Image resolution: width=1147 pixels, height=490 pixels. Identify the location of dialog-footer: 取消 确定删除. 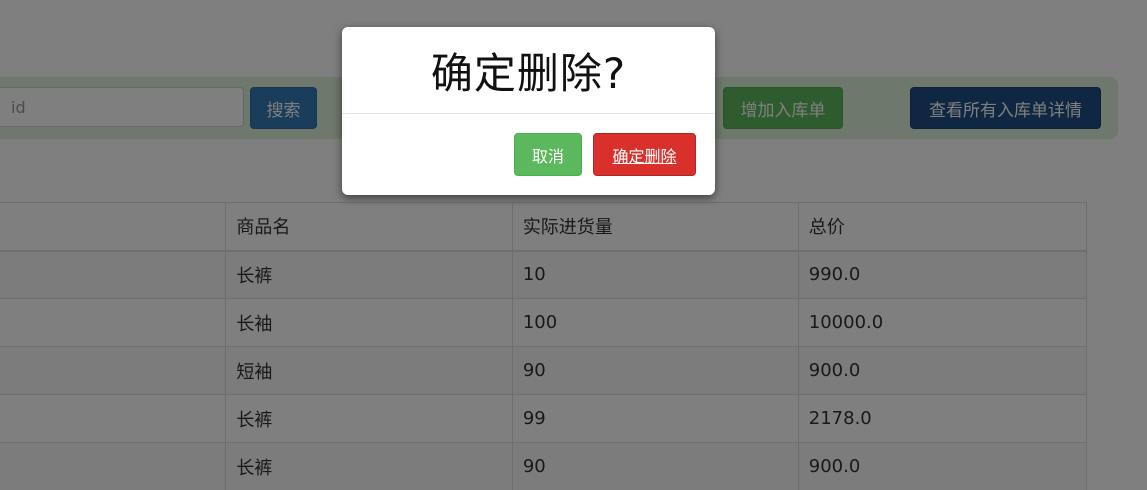
(528, 154).